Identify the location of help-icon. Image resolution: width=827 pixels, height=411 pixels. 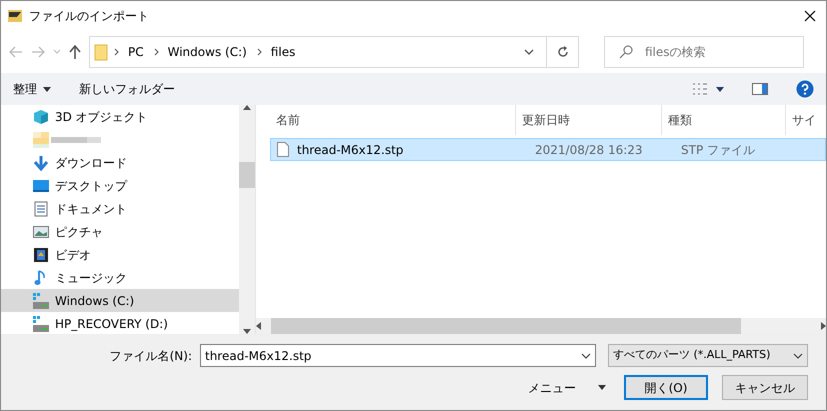
(805, 89).